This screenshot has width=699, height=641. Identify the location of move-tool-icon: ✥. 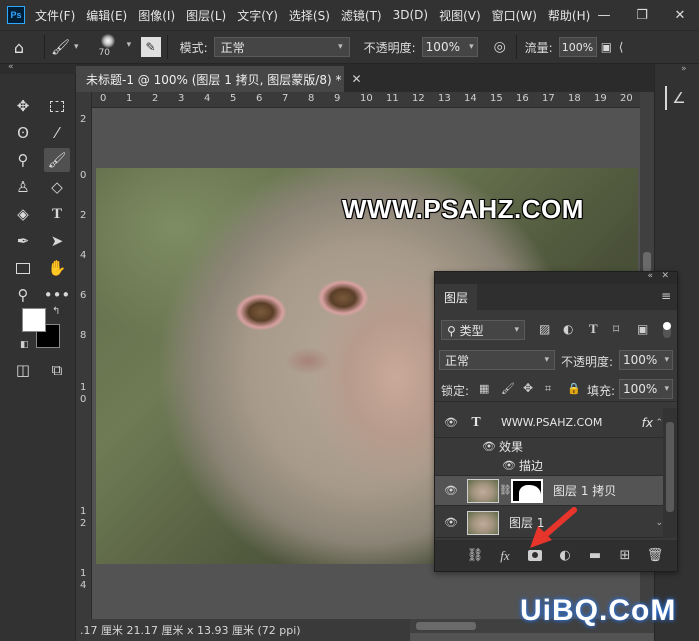
(23, 106).